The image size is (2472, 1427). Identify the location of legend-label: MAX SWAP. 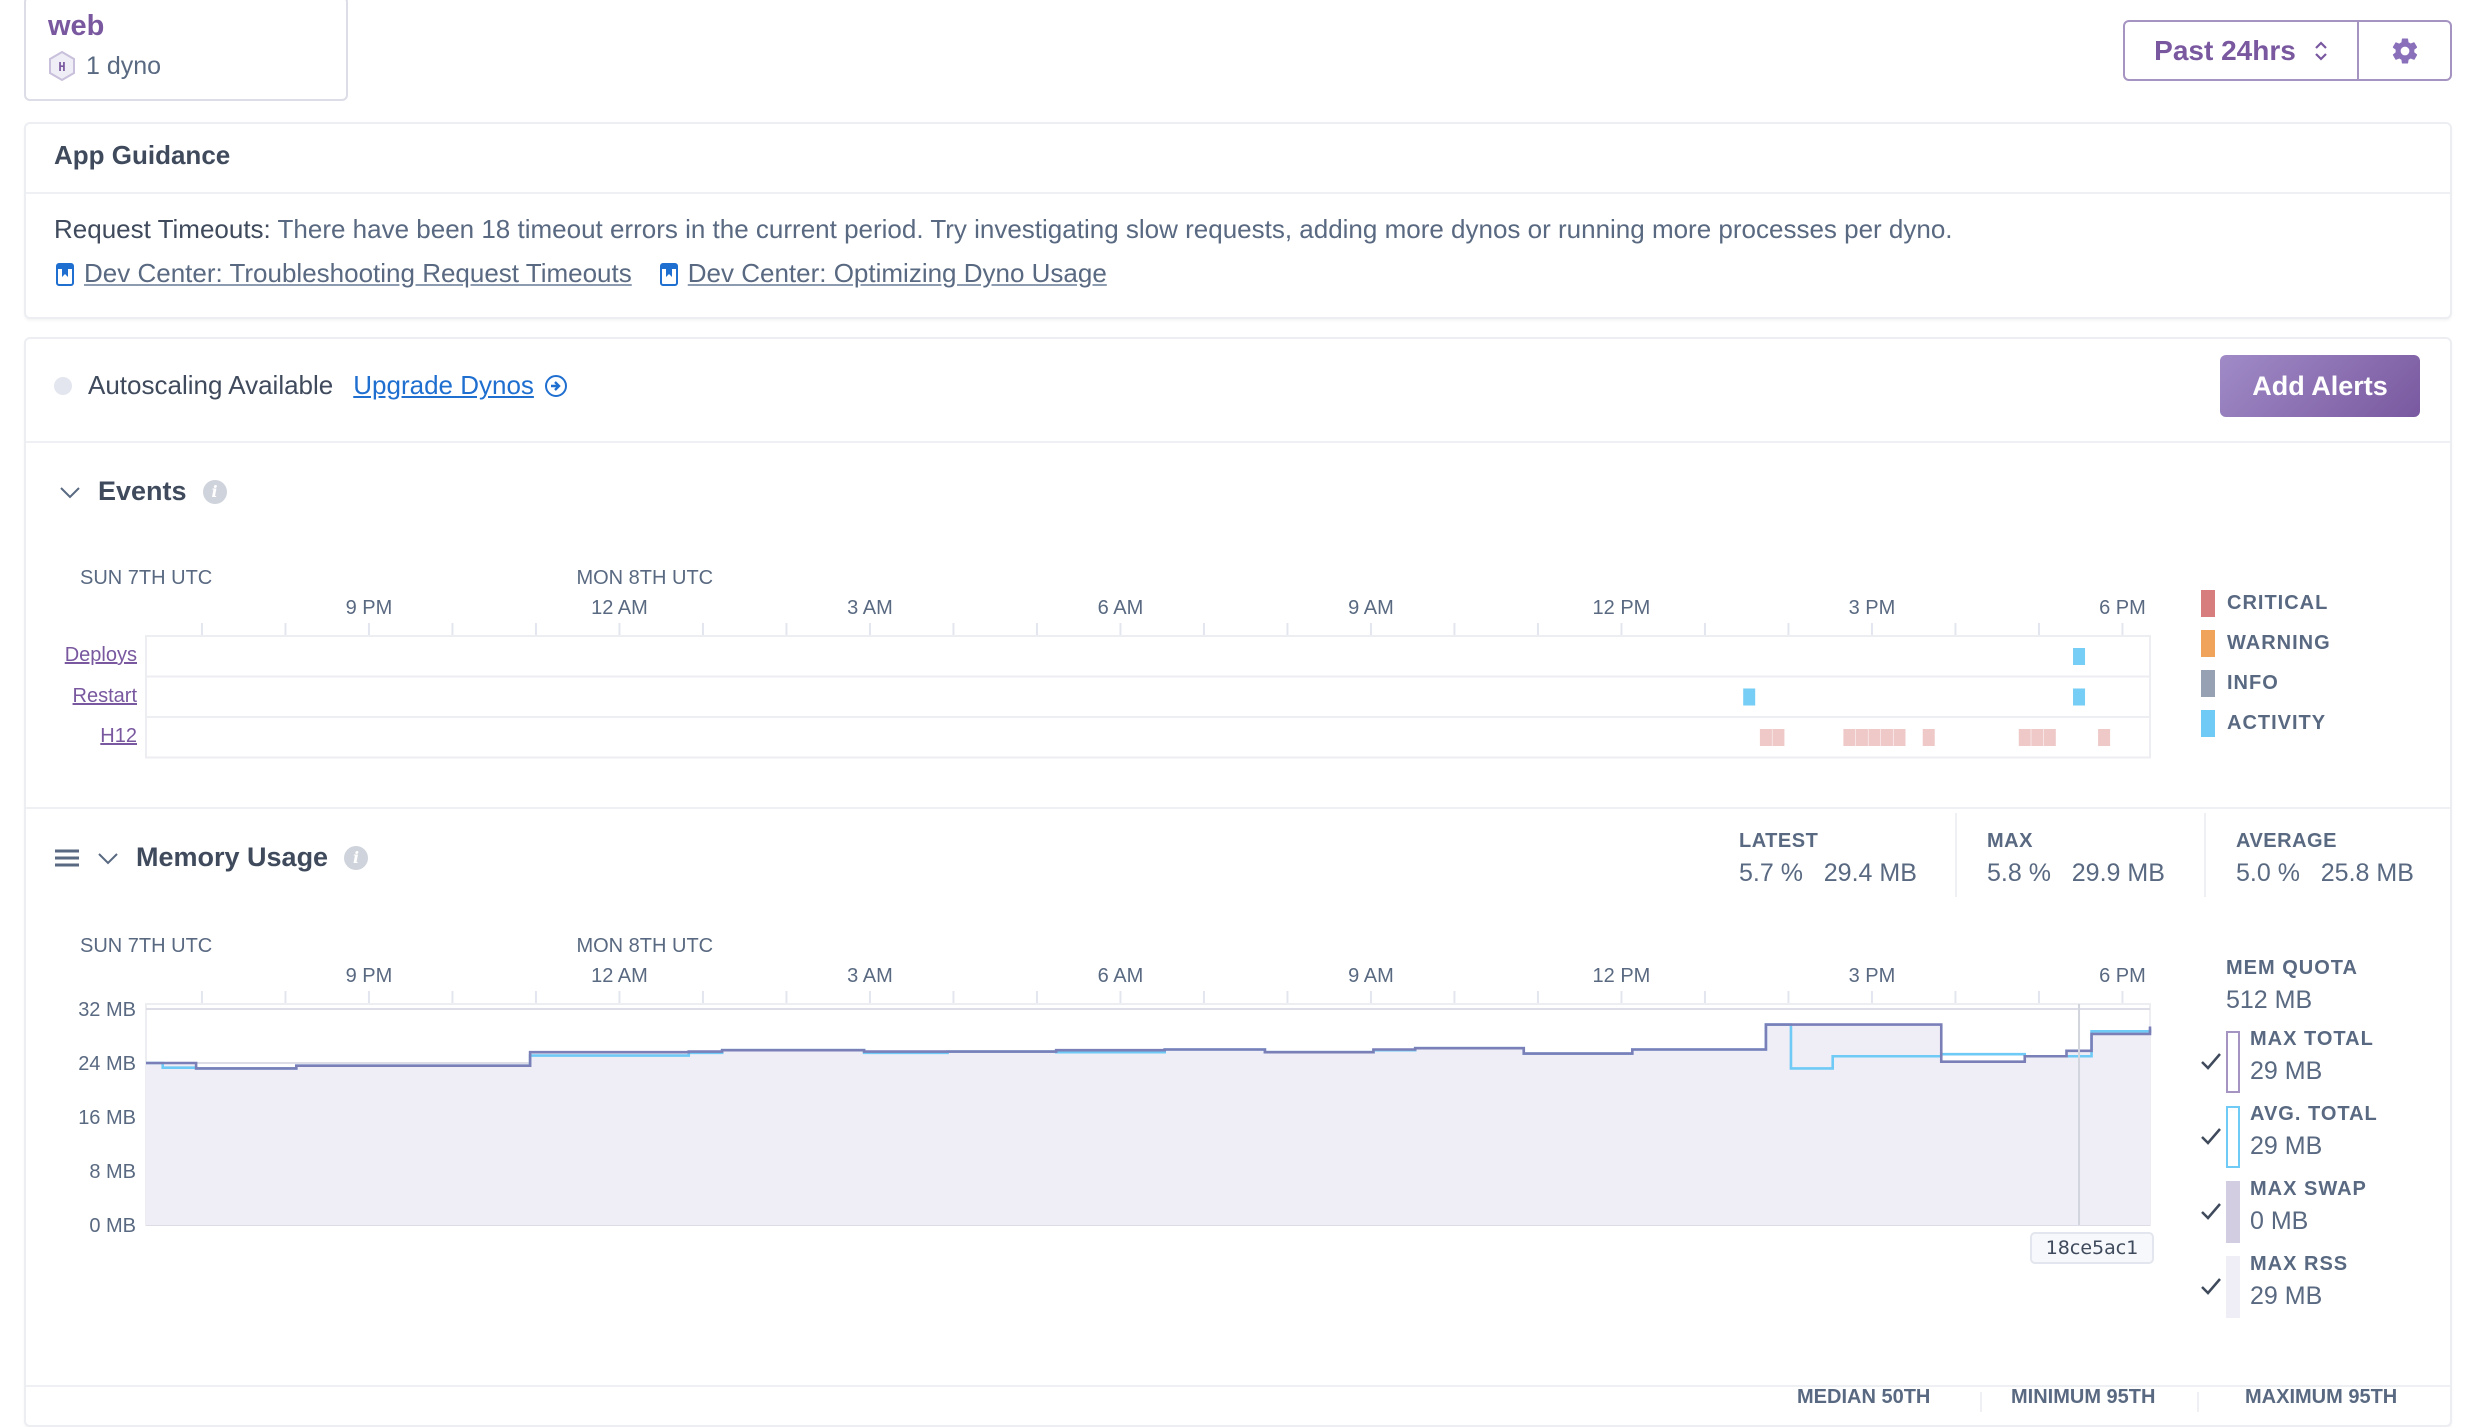
(2308, 1189).